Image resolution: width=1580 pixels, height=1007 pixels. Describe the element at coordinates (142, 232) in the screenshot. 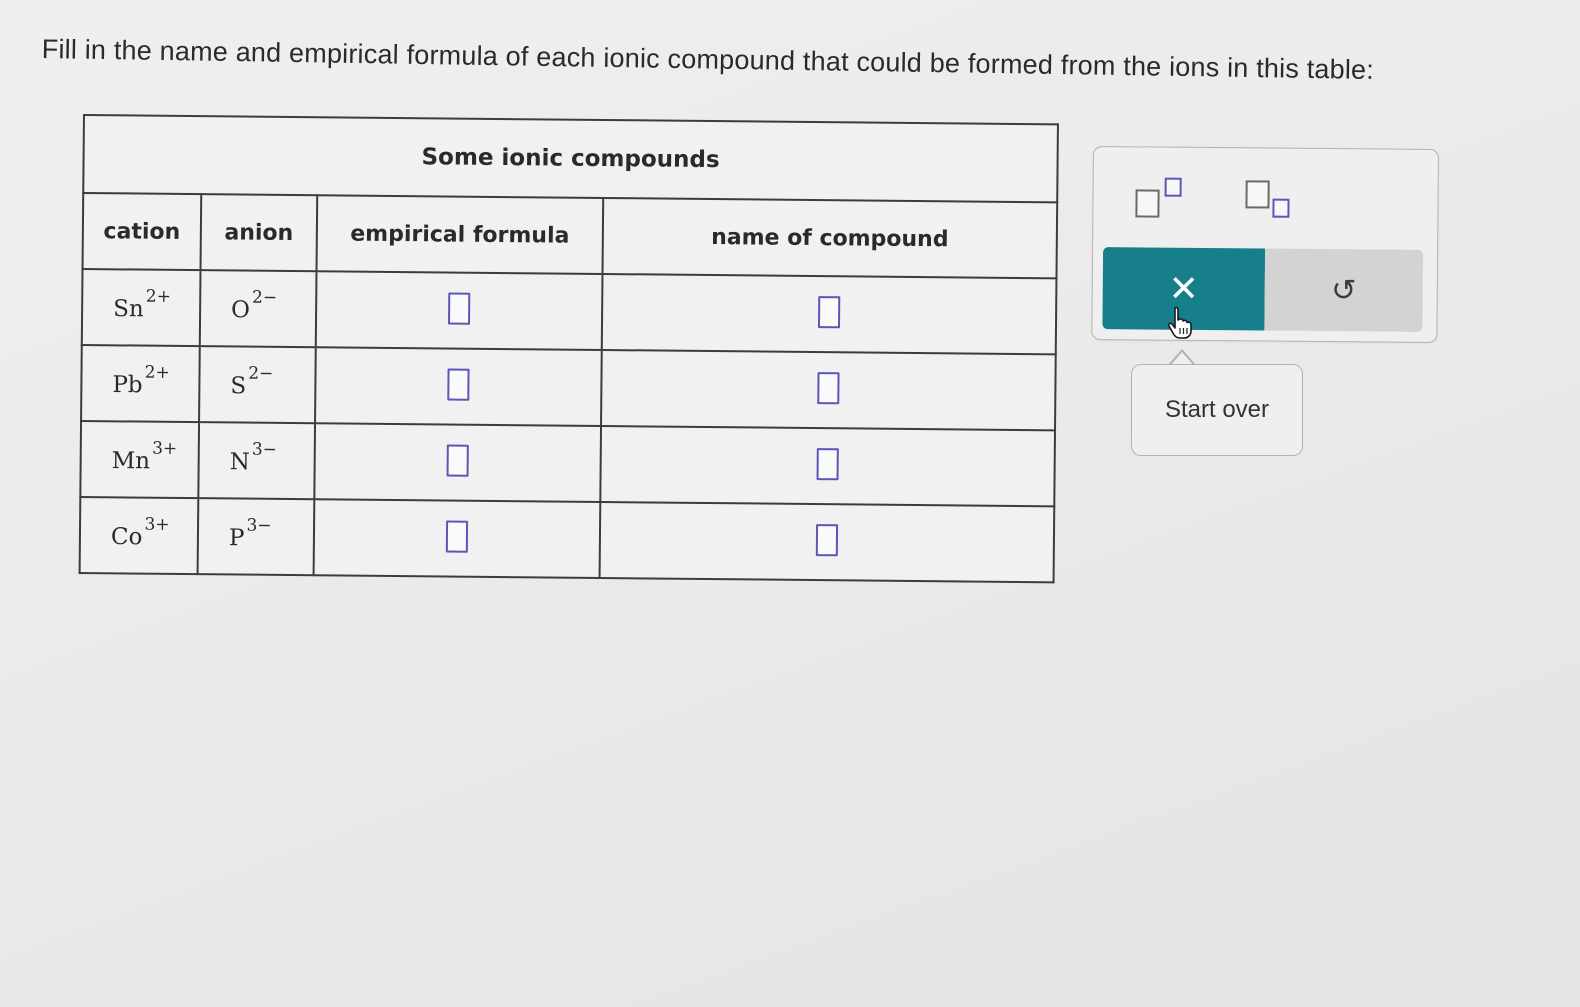

I see `header-cation: cation` at that location.